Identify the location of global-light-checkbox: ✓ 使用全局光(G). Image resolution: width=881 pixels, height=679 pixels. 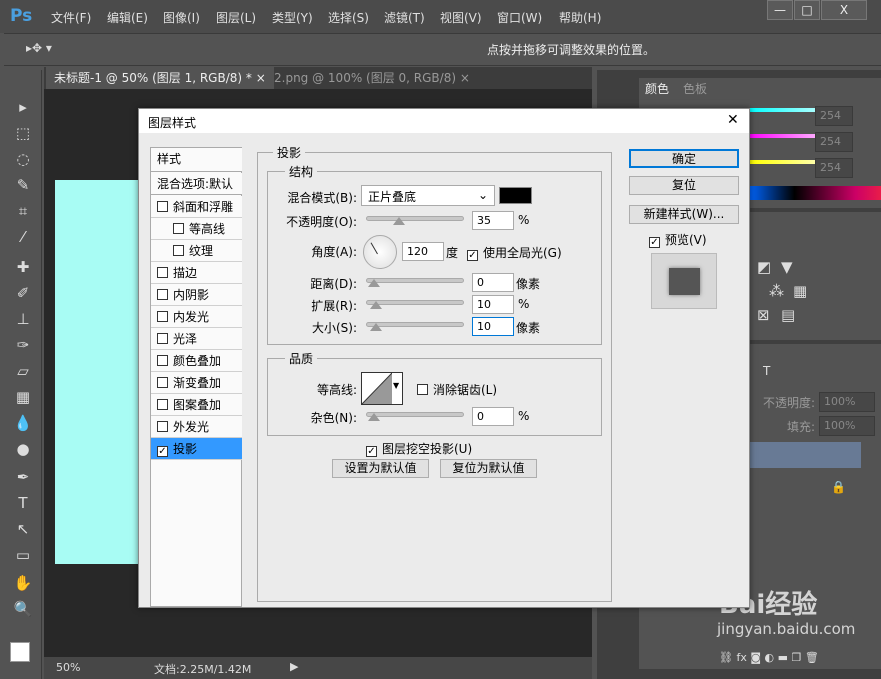
(514, 252).